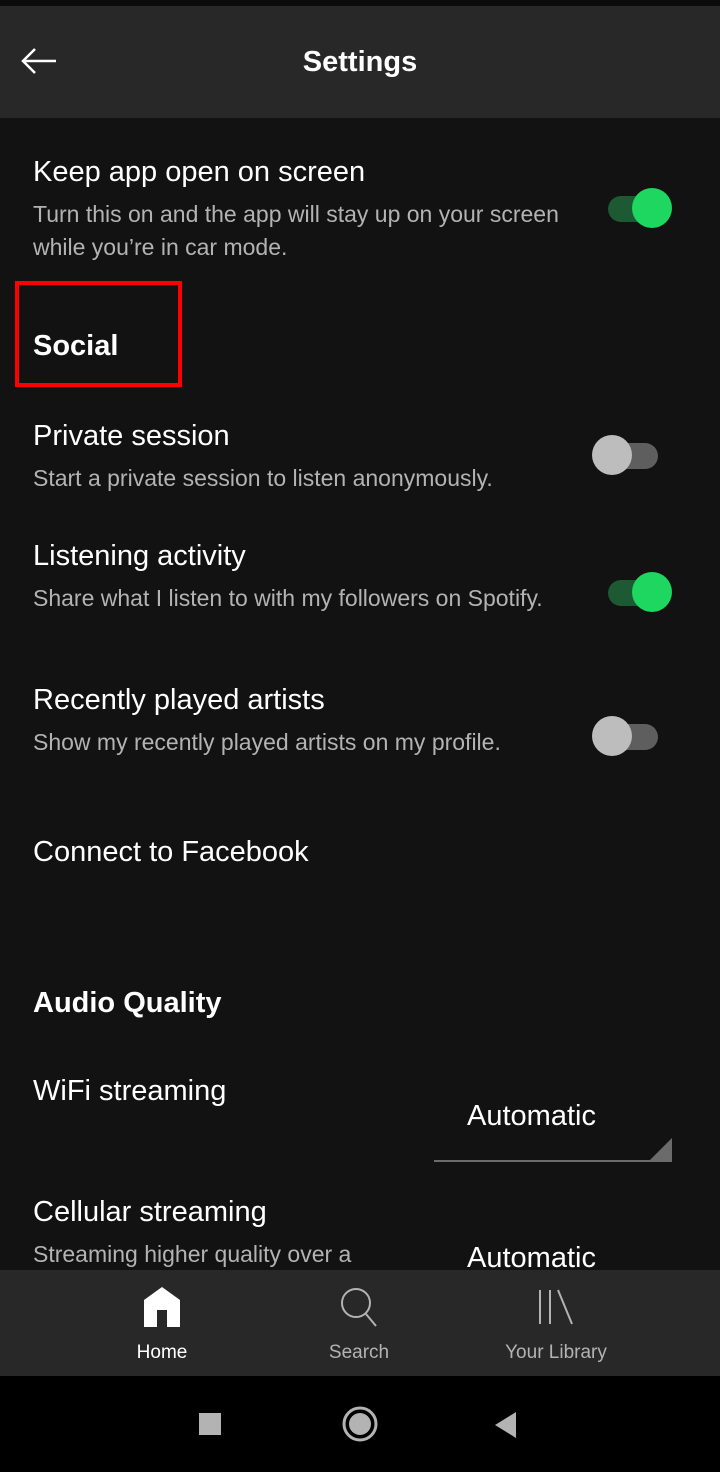  I want to click on dropdown-corner-icon, so click(660, 1150).